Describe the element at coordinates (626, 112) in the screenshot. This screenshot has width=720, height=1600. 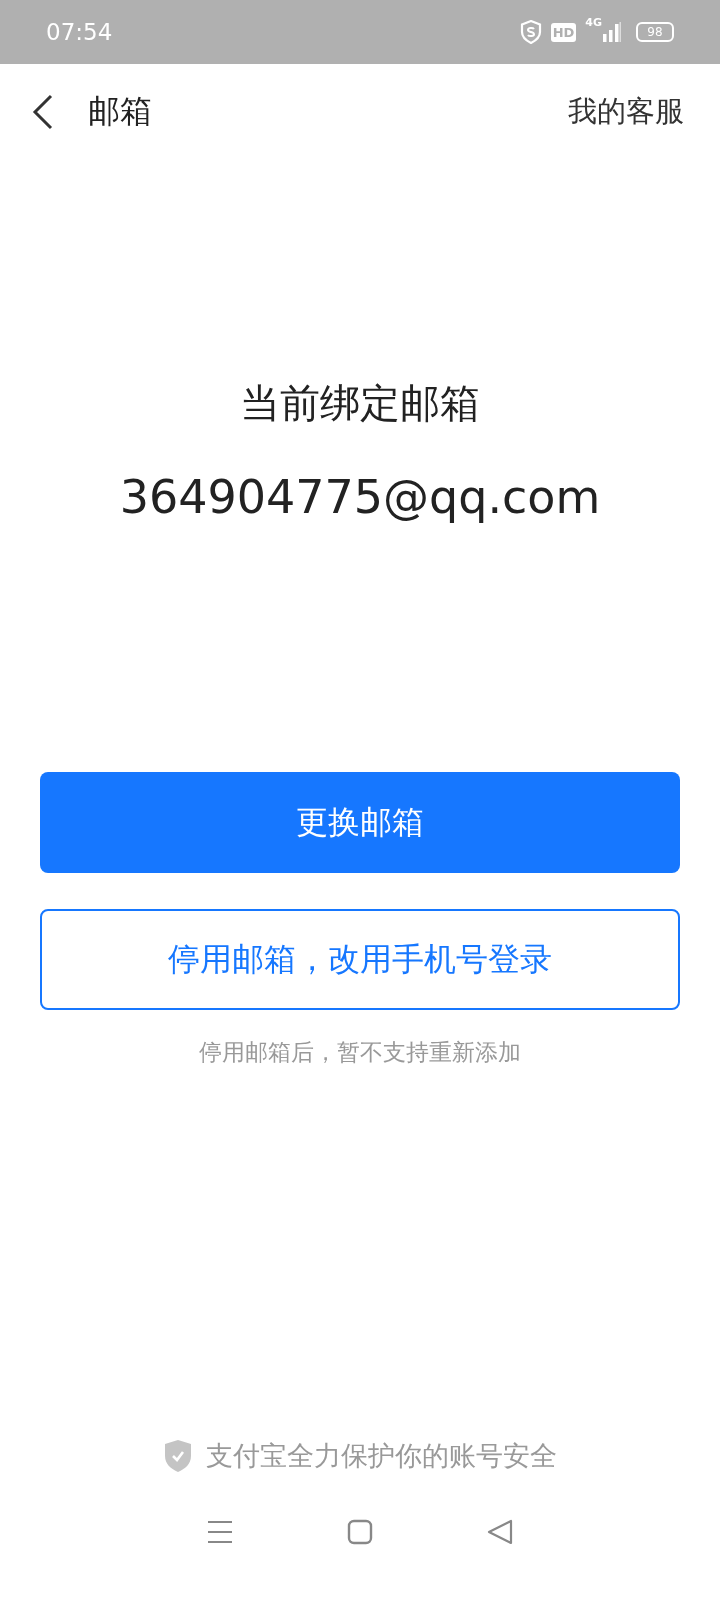
I see `customer-service-link: 我的客服` at that location.